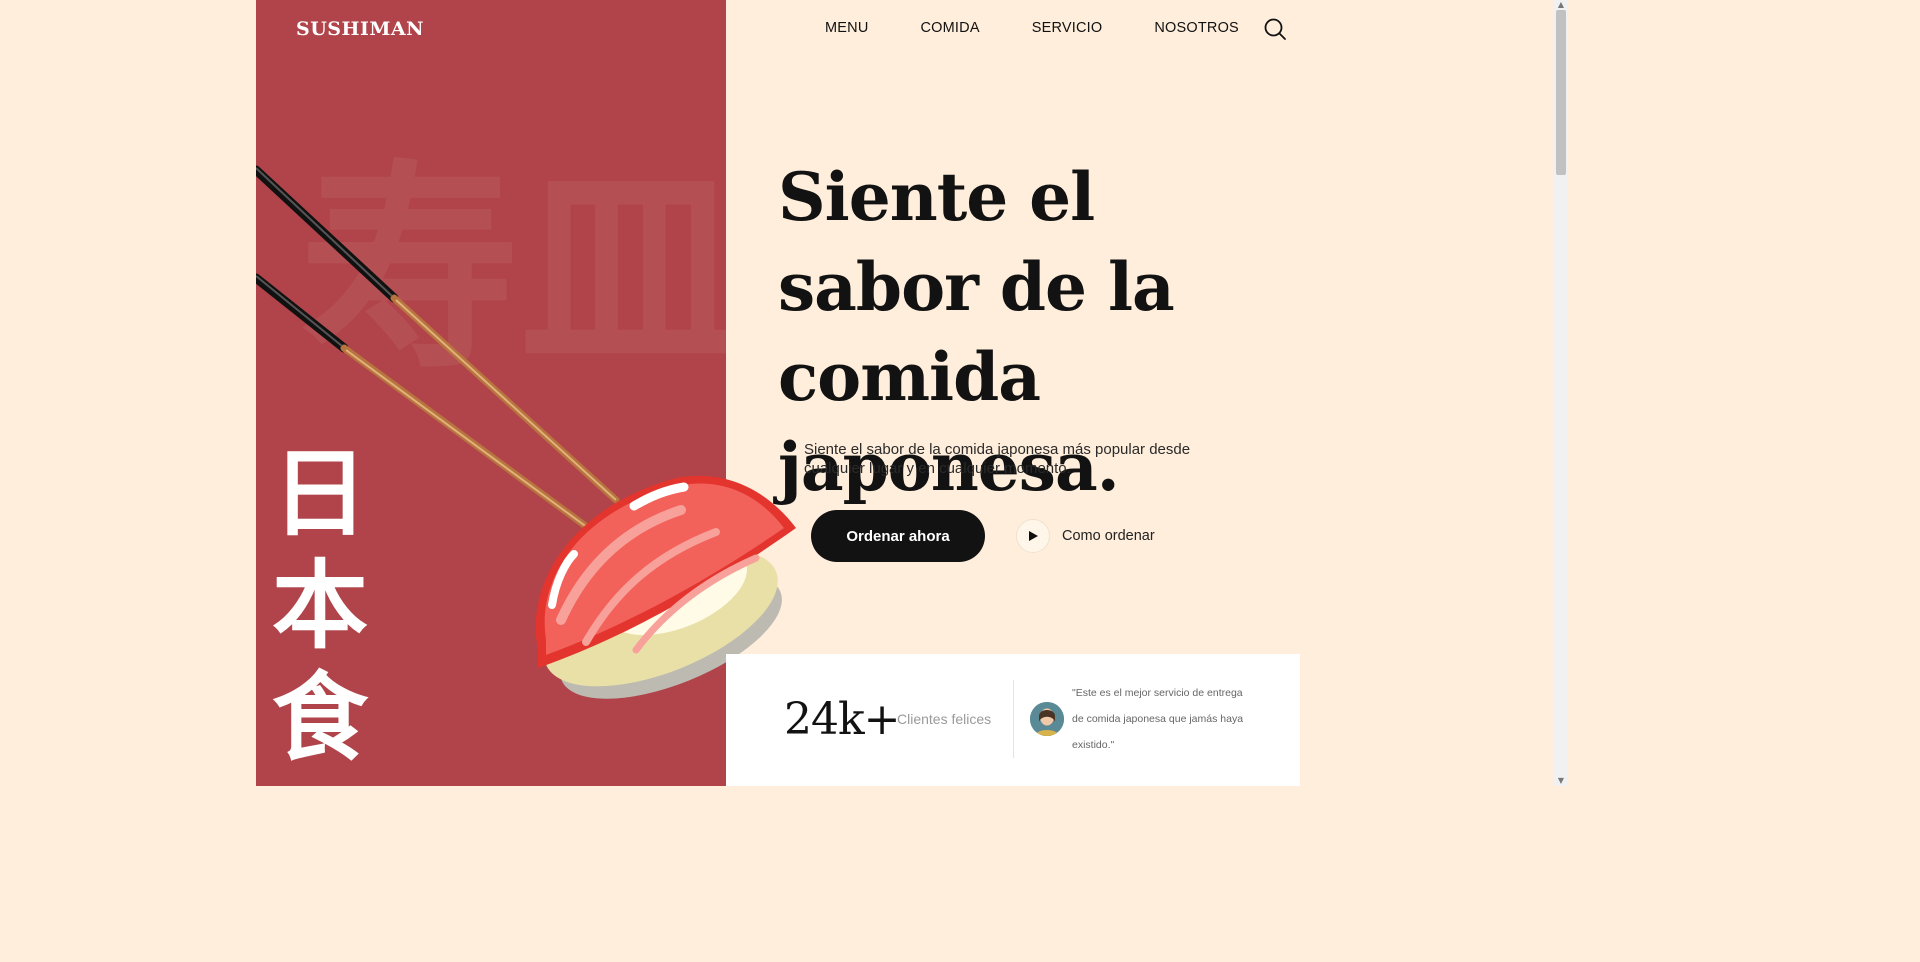  I want to click on happy-customers-count: 24k+, so click(842, 719).